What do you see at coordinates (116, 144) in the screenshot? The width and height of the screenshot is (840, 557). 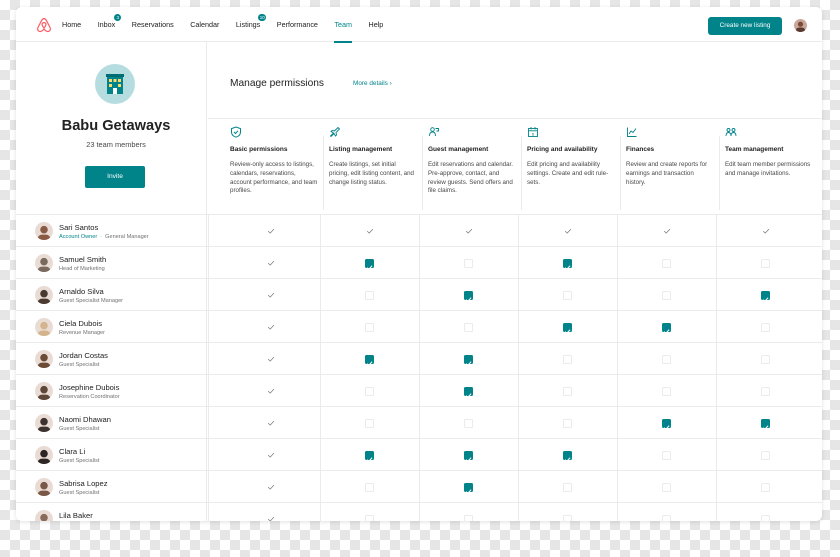 I see `team-member-count: 23 team members` at bounding box center [116, 144].